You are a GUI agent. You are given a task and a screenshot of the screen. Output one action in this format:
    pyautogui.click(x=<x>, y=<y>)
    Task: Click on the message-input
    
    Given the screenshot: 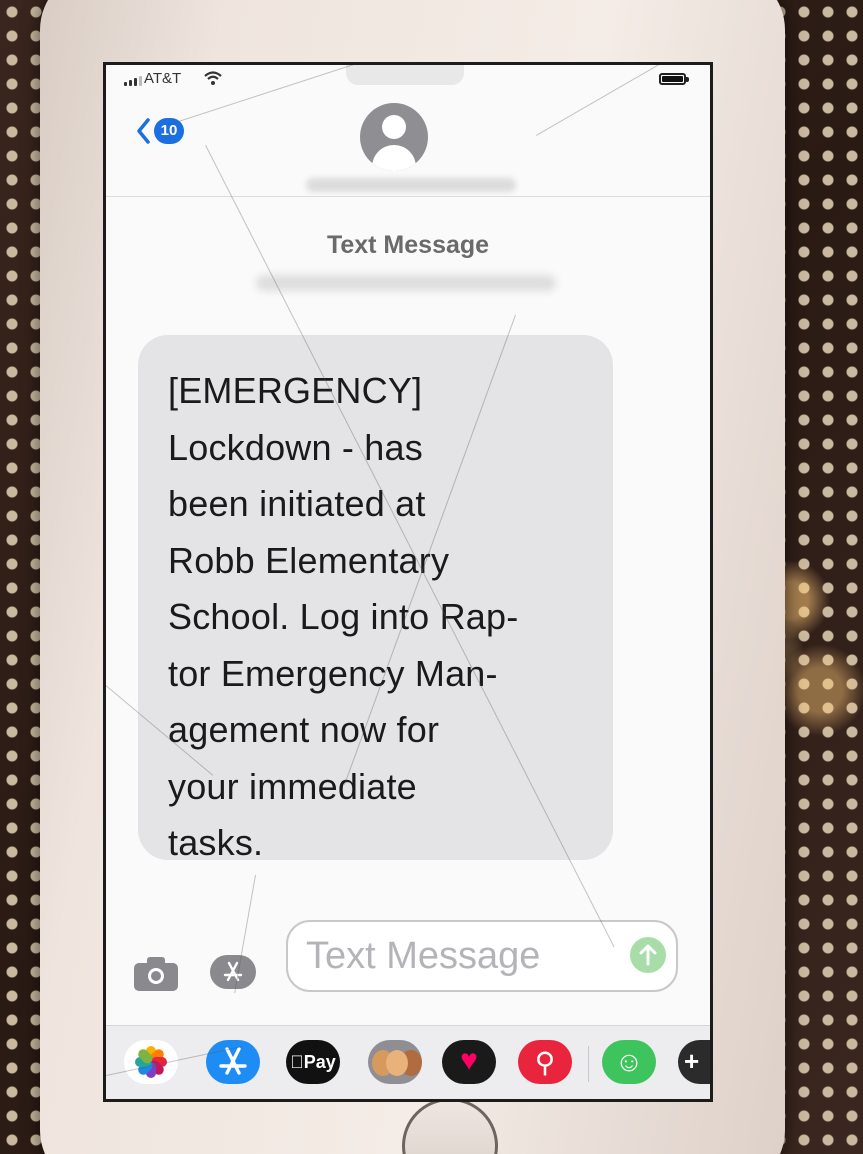 What is the action you would take?
    pyautogui.click(x=482, y=956)
    